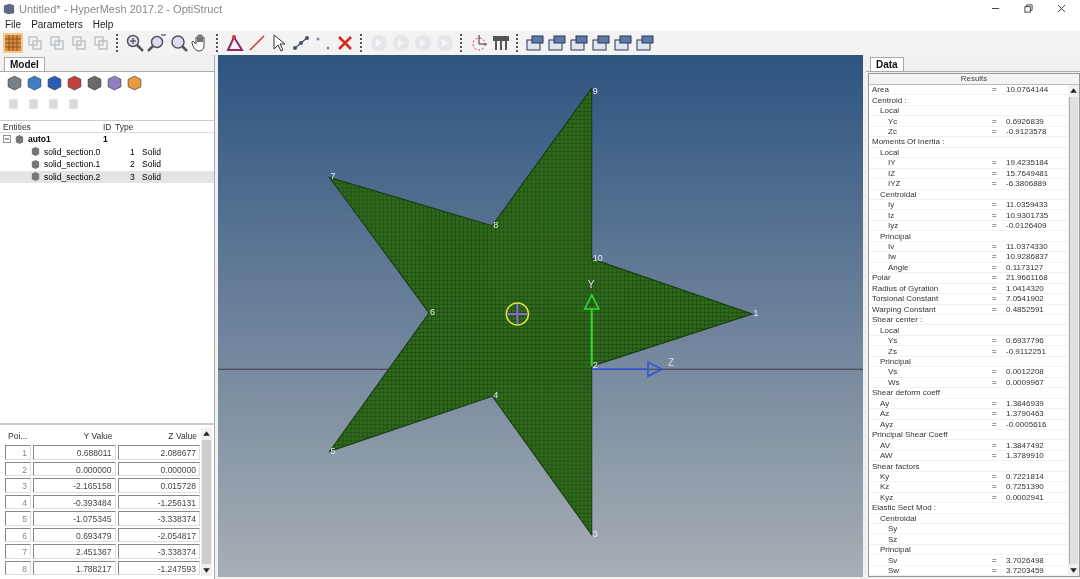 Image resolution: width=1080 pixels, height=579 pixels. What do you see at coordinates (1027, 246) in the screenshot?
I see `result-value: 11.0374330` at bounding box center [1027, 246].